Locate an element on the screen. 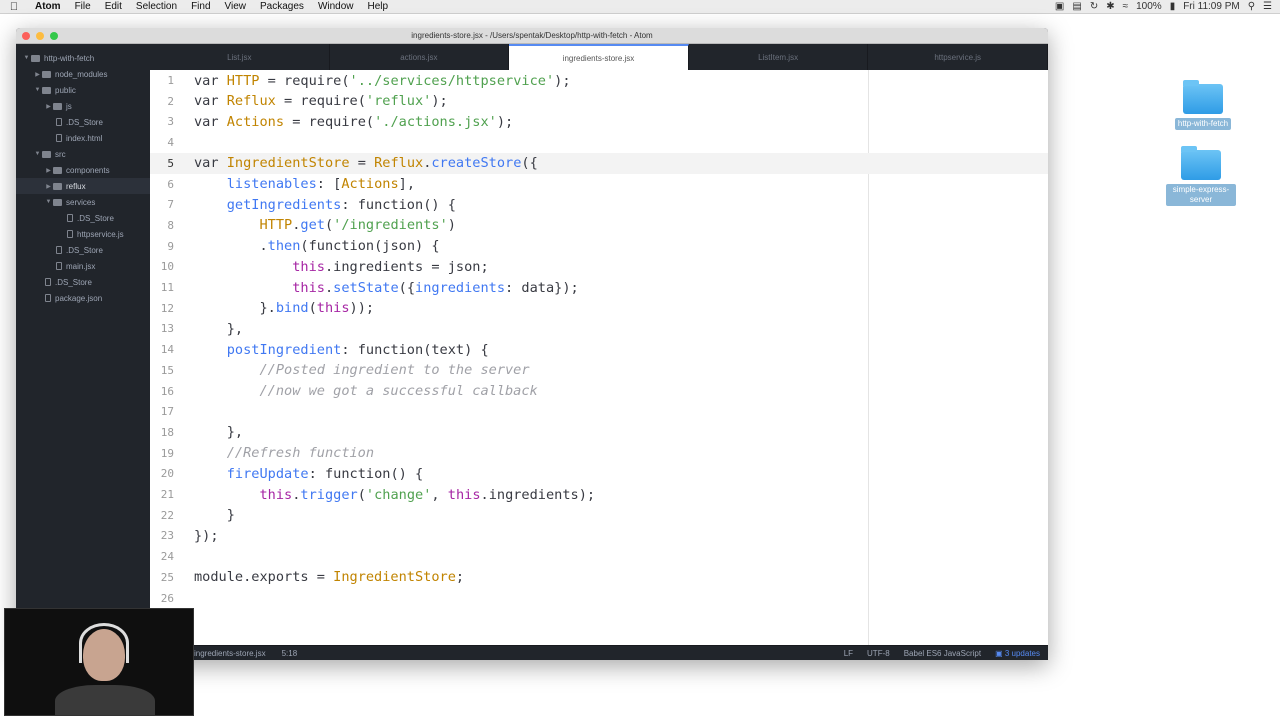 Image resolution: width=1280 pixels, height=720 pixels. status-grammar: Babel ES6 JavaScript is located at coordinates (942, 653).